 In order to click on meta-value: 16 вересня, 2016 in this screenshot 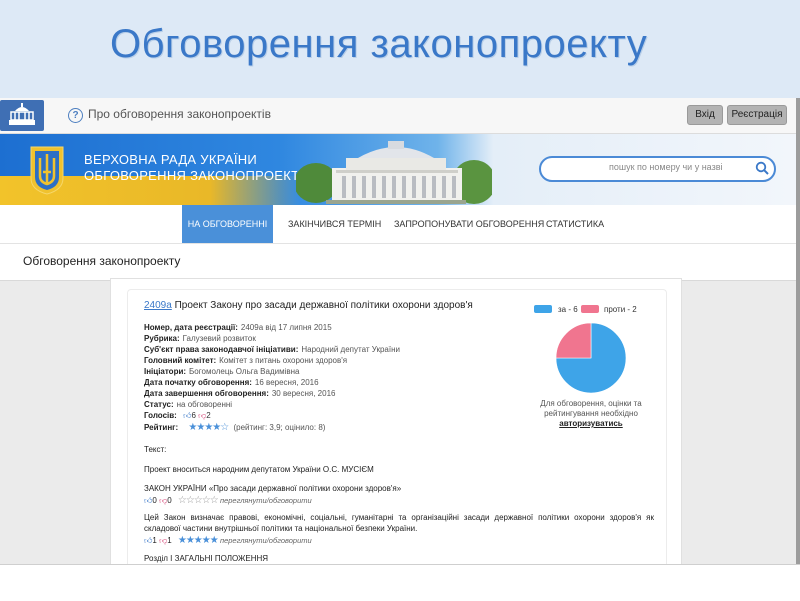, I will do `click(286, 382)`.